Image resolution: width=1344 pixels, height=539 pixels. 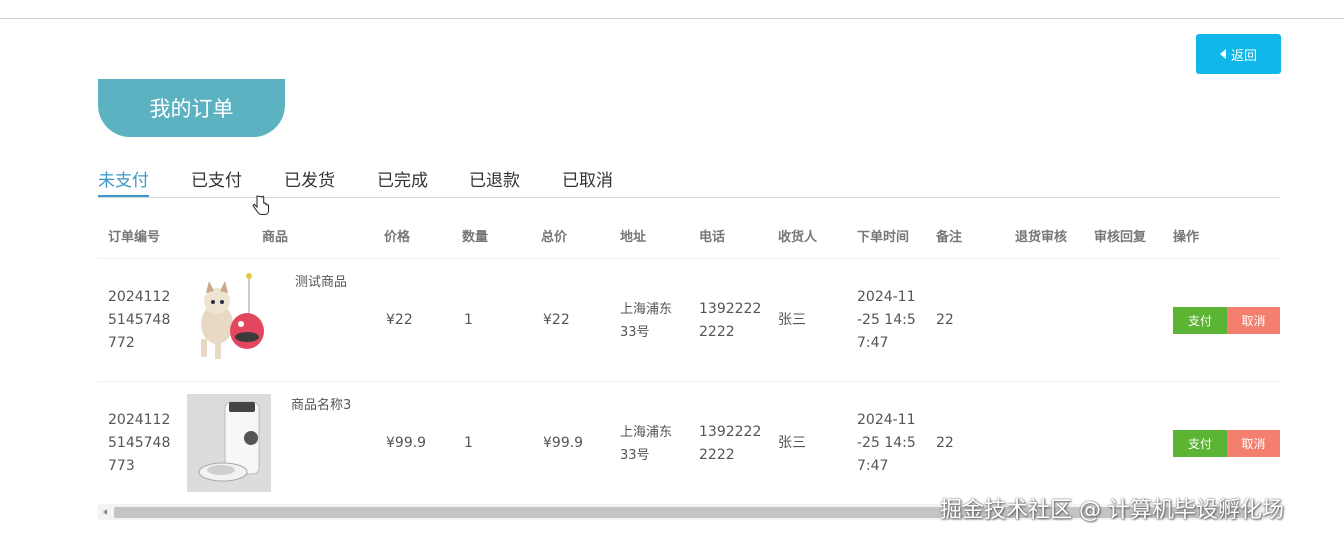 What do you see at coordinates (556, 320) in the screenshot?
I see `total: ¥22` at bounding box center [556, 320].